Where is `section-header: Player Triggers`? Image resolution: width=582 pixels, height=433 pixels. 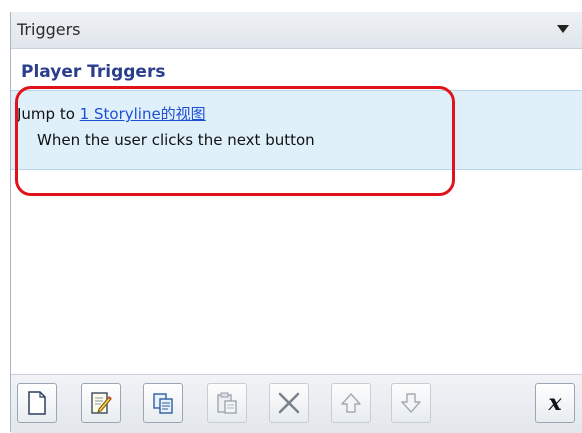 section-header: Player Triggers is located at coordinates (296, 73).